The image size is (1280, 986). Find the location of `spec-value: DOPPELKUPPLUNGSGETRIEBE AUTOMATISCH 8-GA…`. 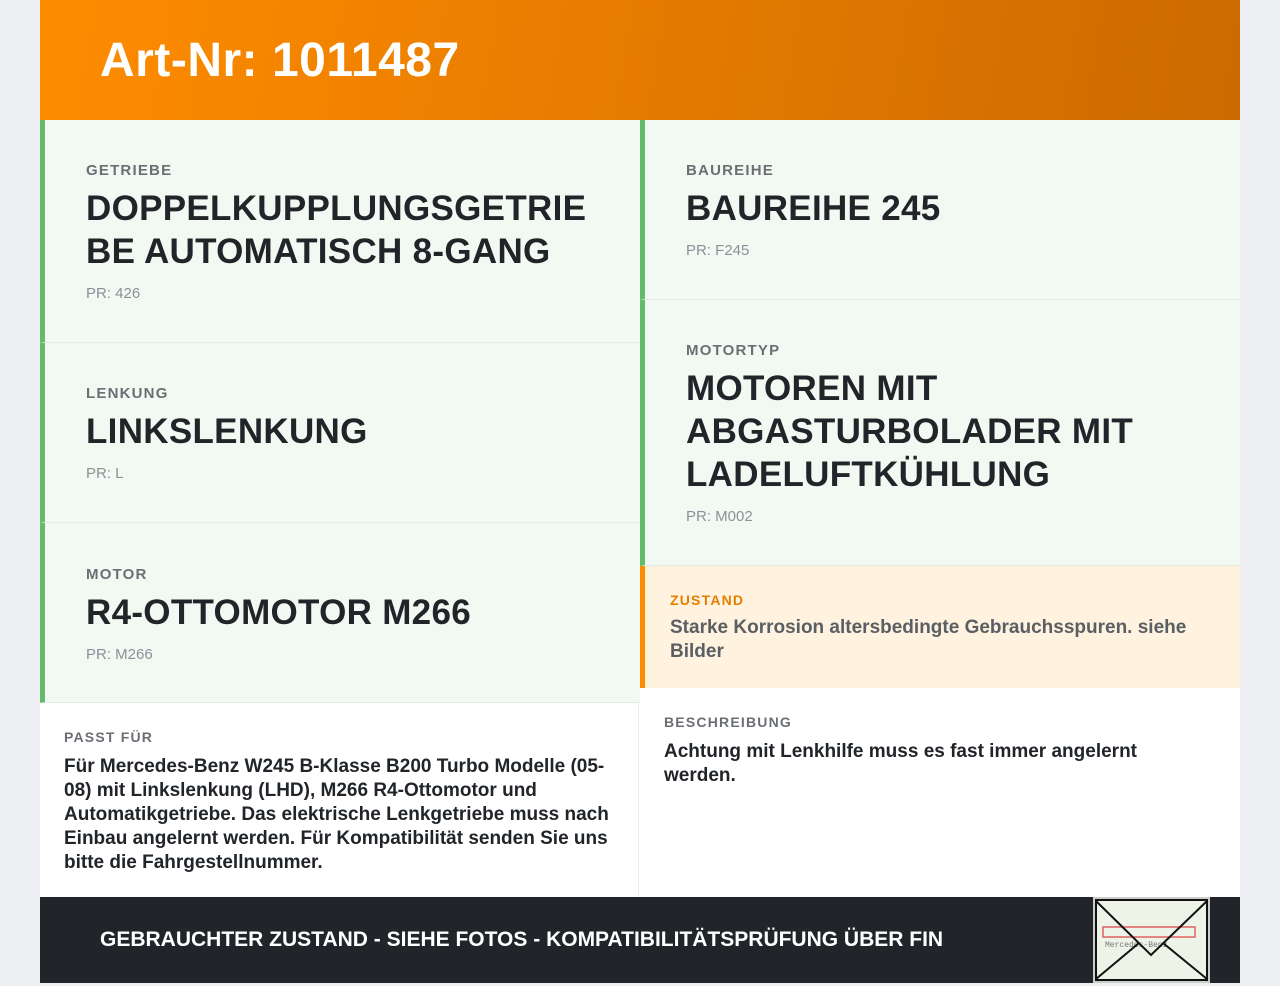

spec-value: DOPPELKUPPLUNGSGETRIEBE AUTOMATISCH 8-GA… is located at coordinates (336, 230).